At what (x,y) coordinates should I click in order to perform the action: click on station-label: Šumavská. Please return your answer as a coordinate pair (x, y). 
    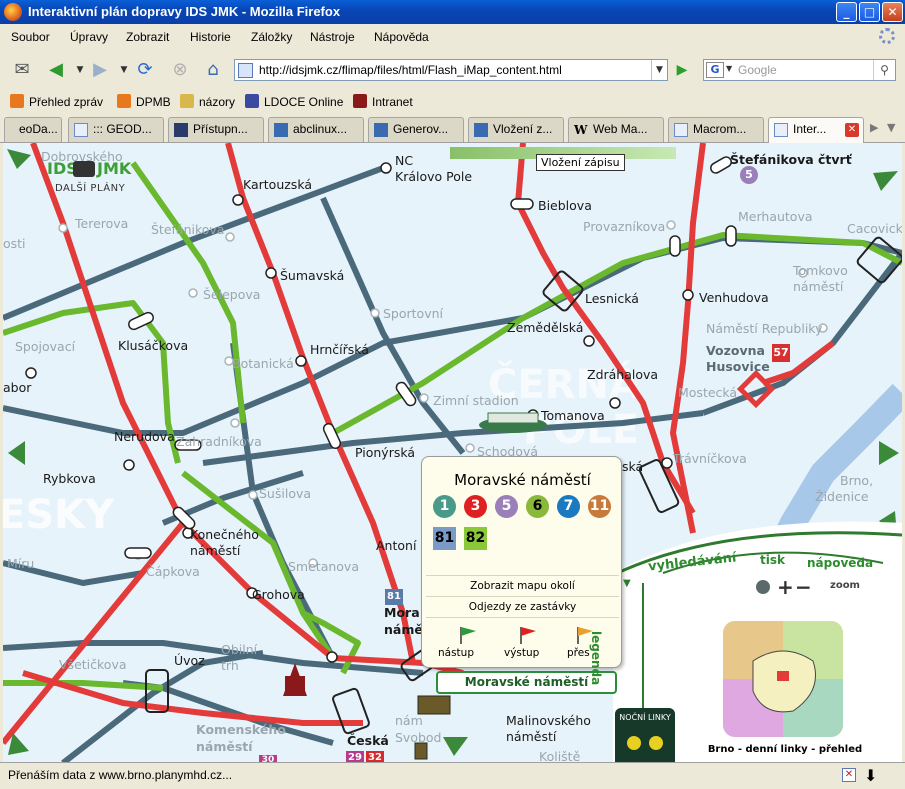
    Looking at the image, I should click on (312, 275).